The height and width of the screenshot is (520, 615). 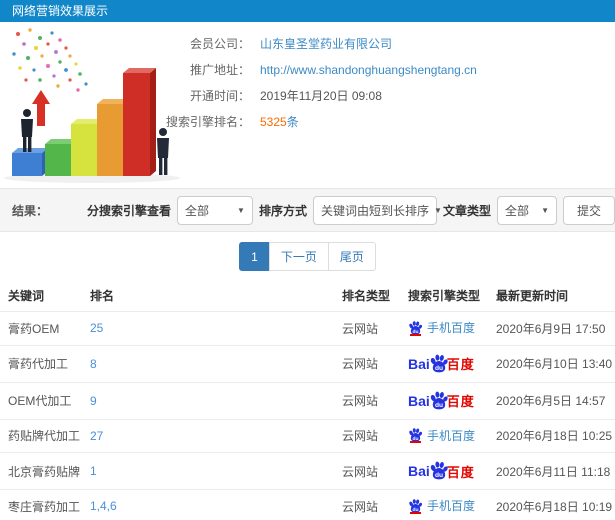 I want to click on rank-unit: 条, so click(x=292, y=122).